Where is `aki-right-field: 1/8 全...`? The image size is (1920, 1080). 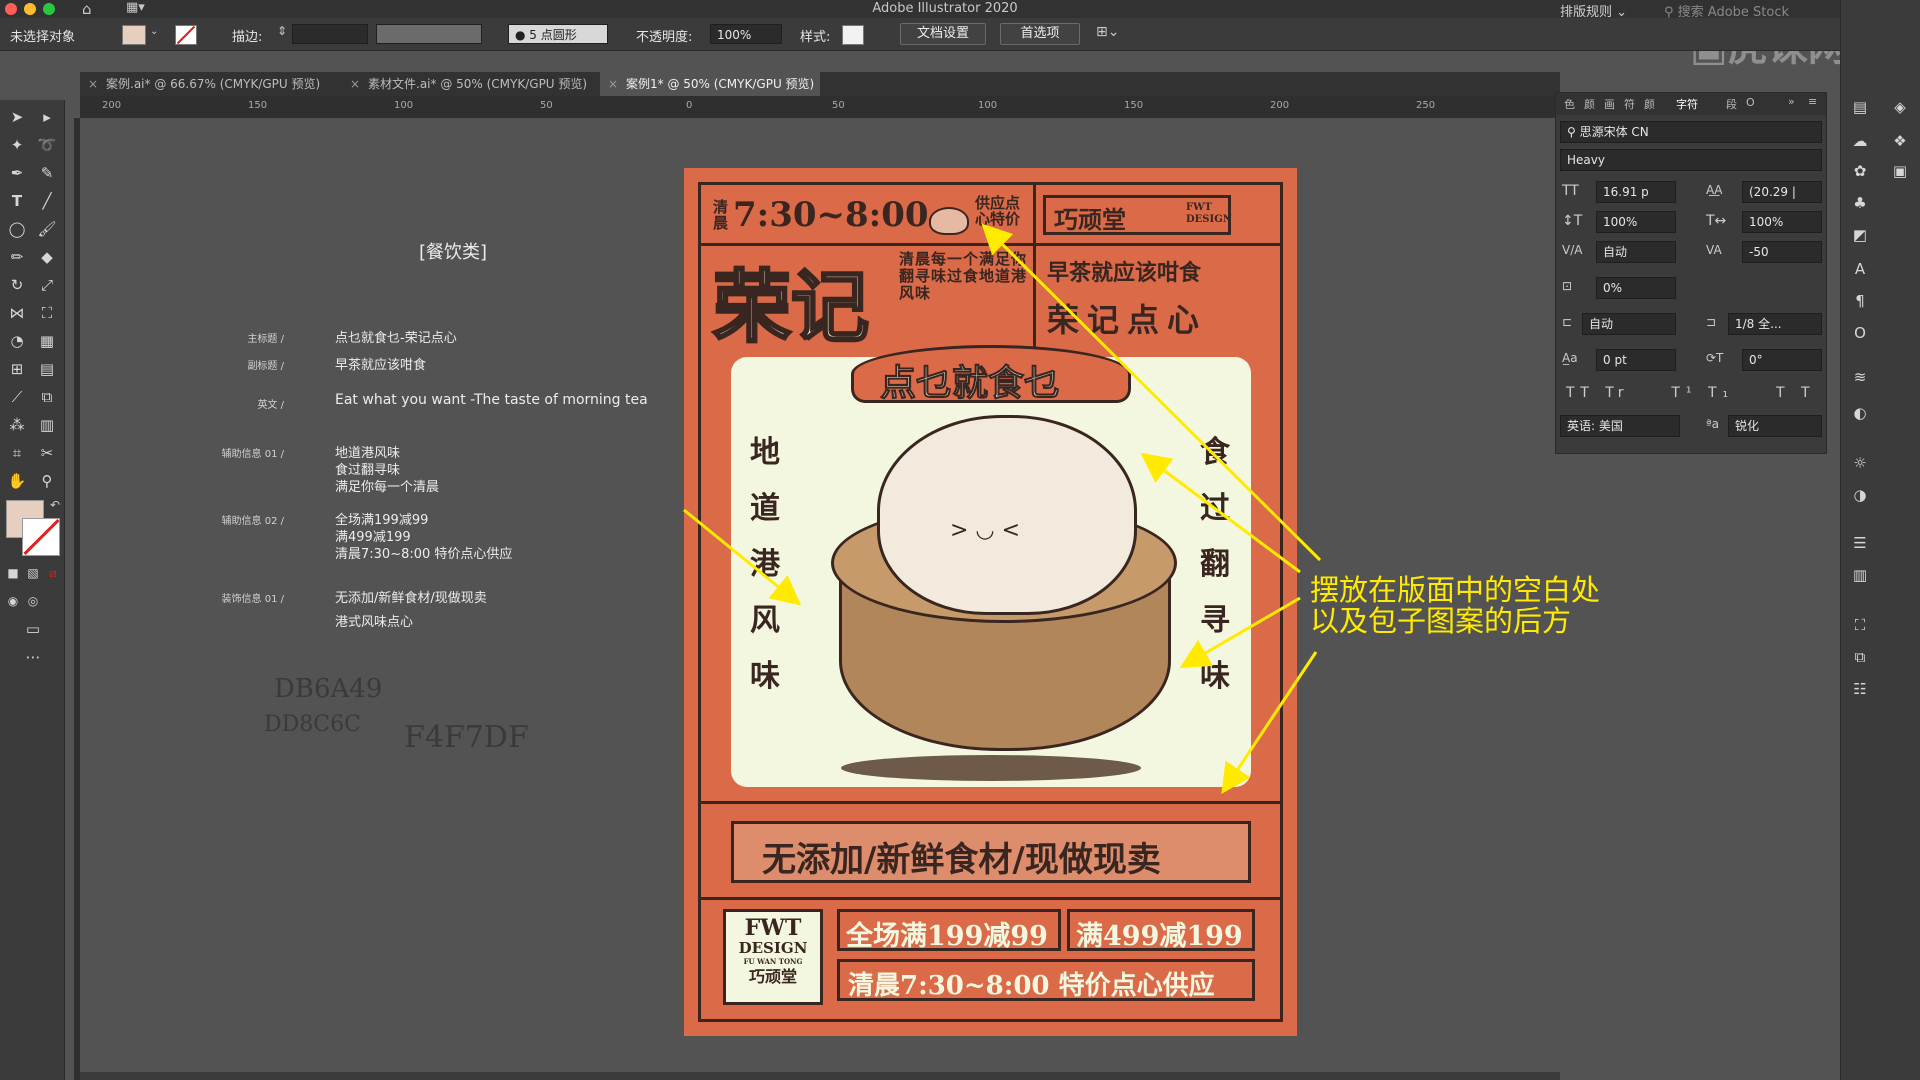
aki-right-field: 1/8 全... is located at coordinates (1775, 324).